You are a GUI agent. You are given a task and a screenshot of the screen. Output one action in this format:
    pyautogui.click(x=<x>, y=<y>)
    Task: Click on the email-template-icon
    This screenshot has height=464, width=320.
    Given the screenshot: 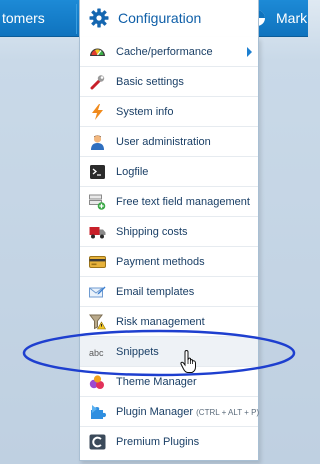 What is the action you would take?
    pyautogui.click(x=97, y=292)
    